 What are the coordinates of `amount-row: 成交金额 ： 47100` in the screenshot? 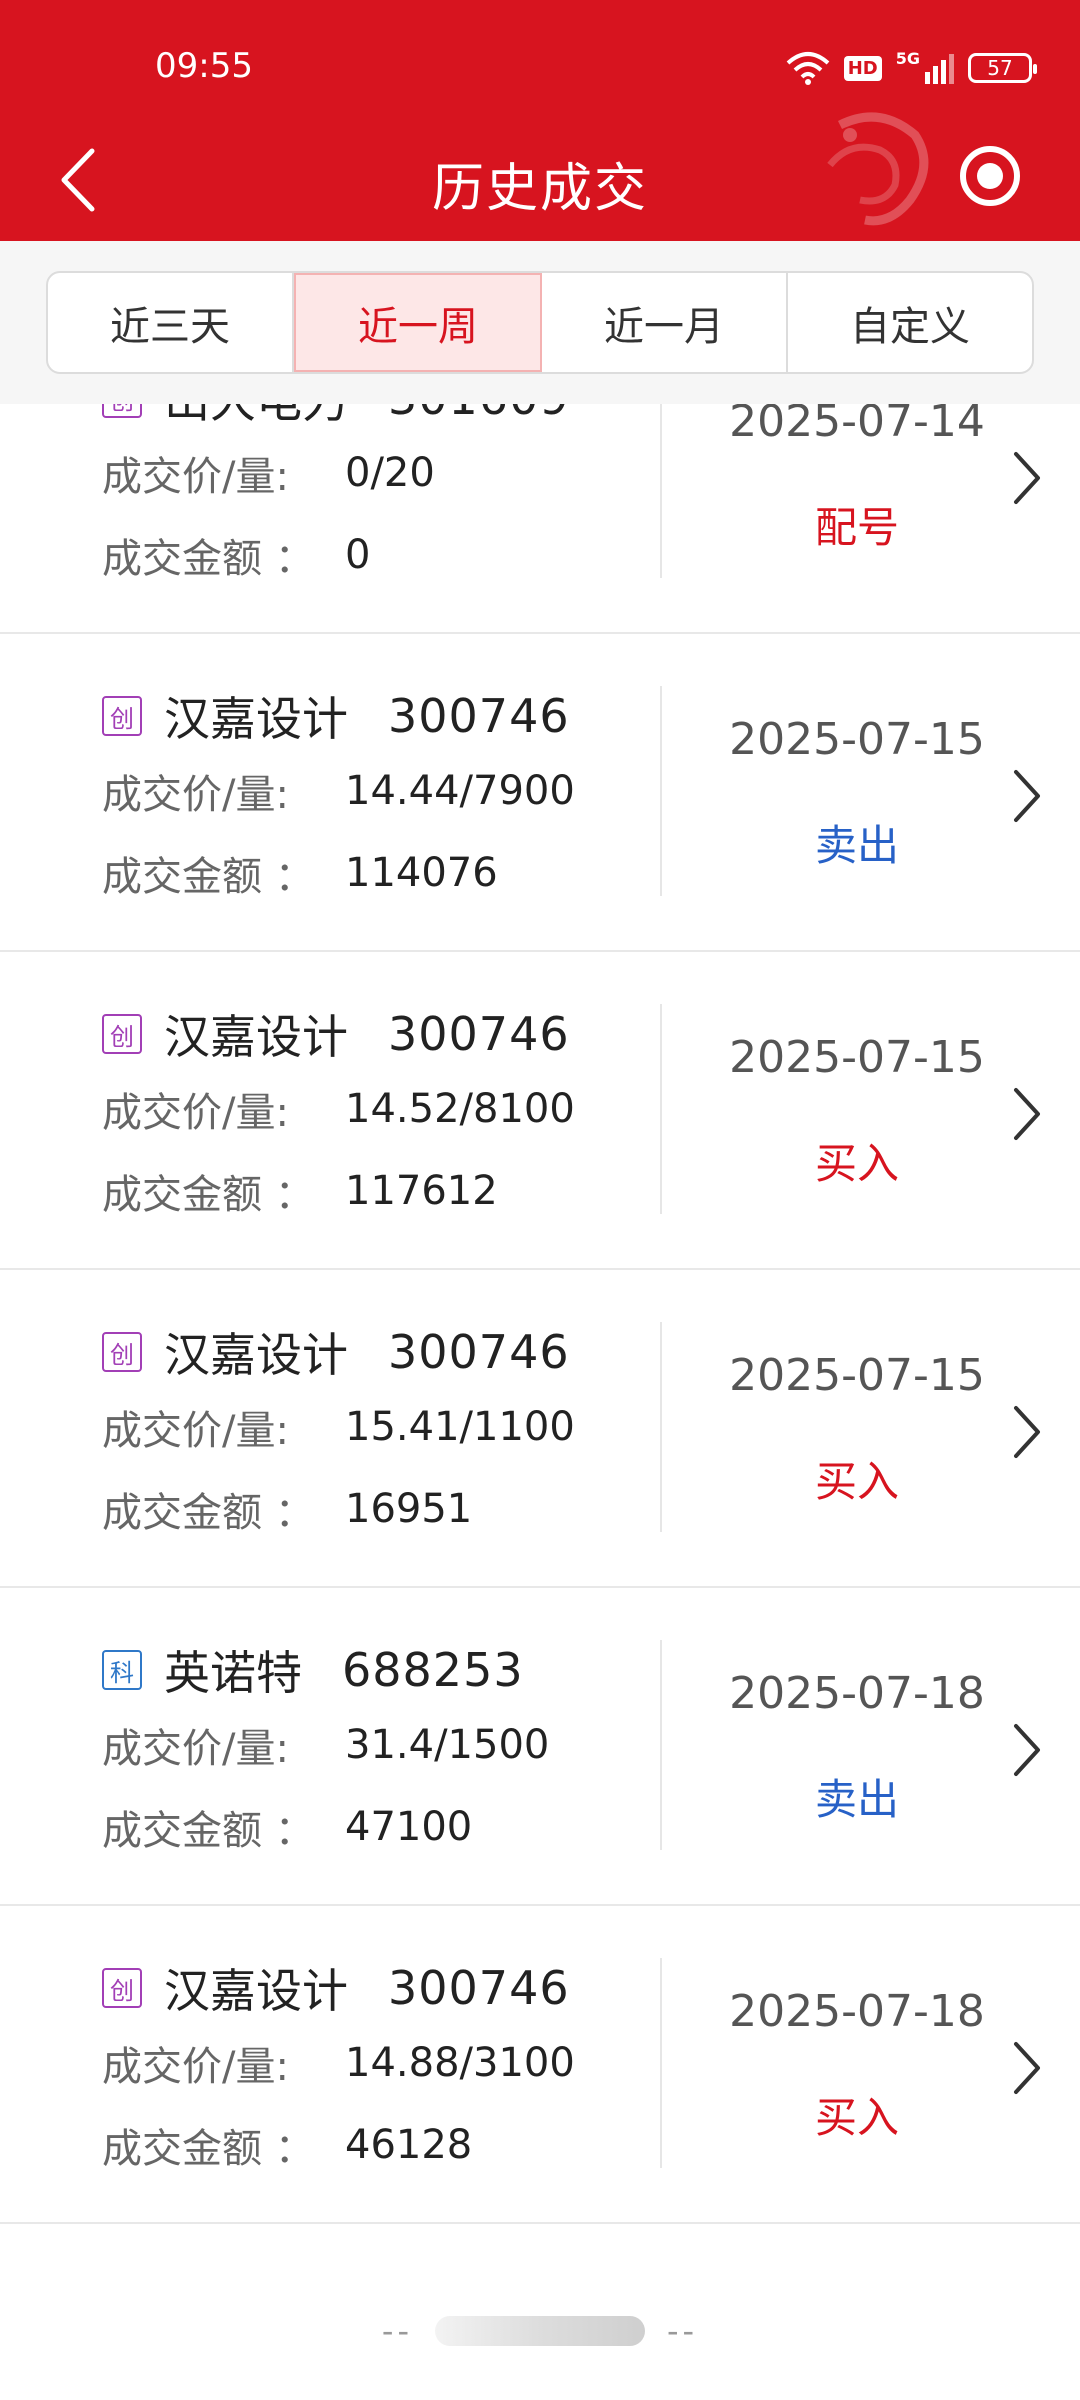 It's located at (287, 1828).